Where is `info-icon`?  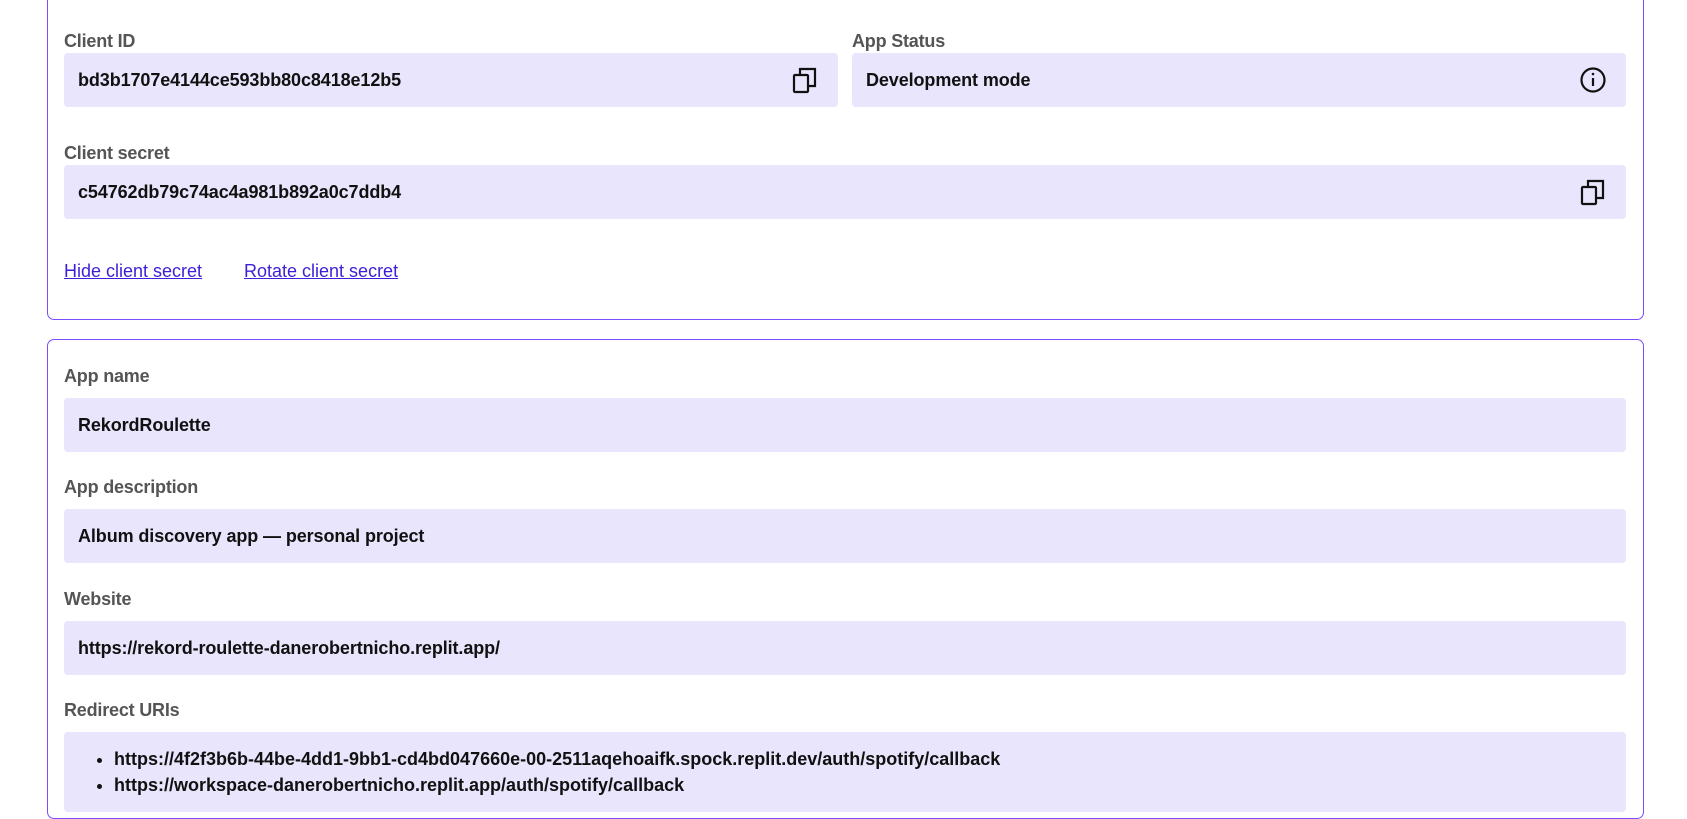
info-icon is located at coordinates (1593, 80).